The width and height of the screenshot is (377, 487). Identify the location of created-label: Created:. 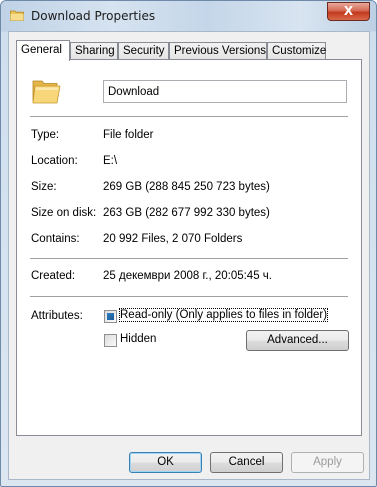
(53, 276).